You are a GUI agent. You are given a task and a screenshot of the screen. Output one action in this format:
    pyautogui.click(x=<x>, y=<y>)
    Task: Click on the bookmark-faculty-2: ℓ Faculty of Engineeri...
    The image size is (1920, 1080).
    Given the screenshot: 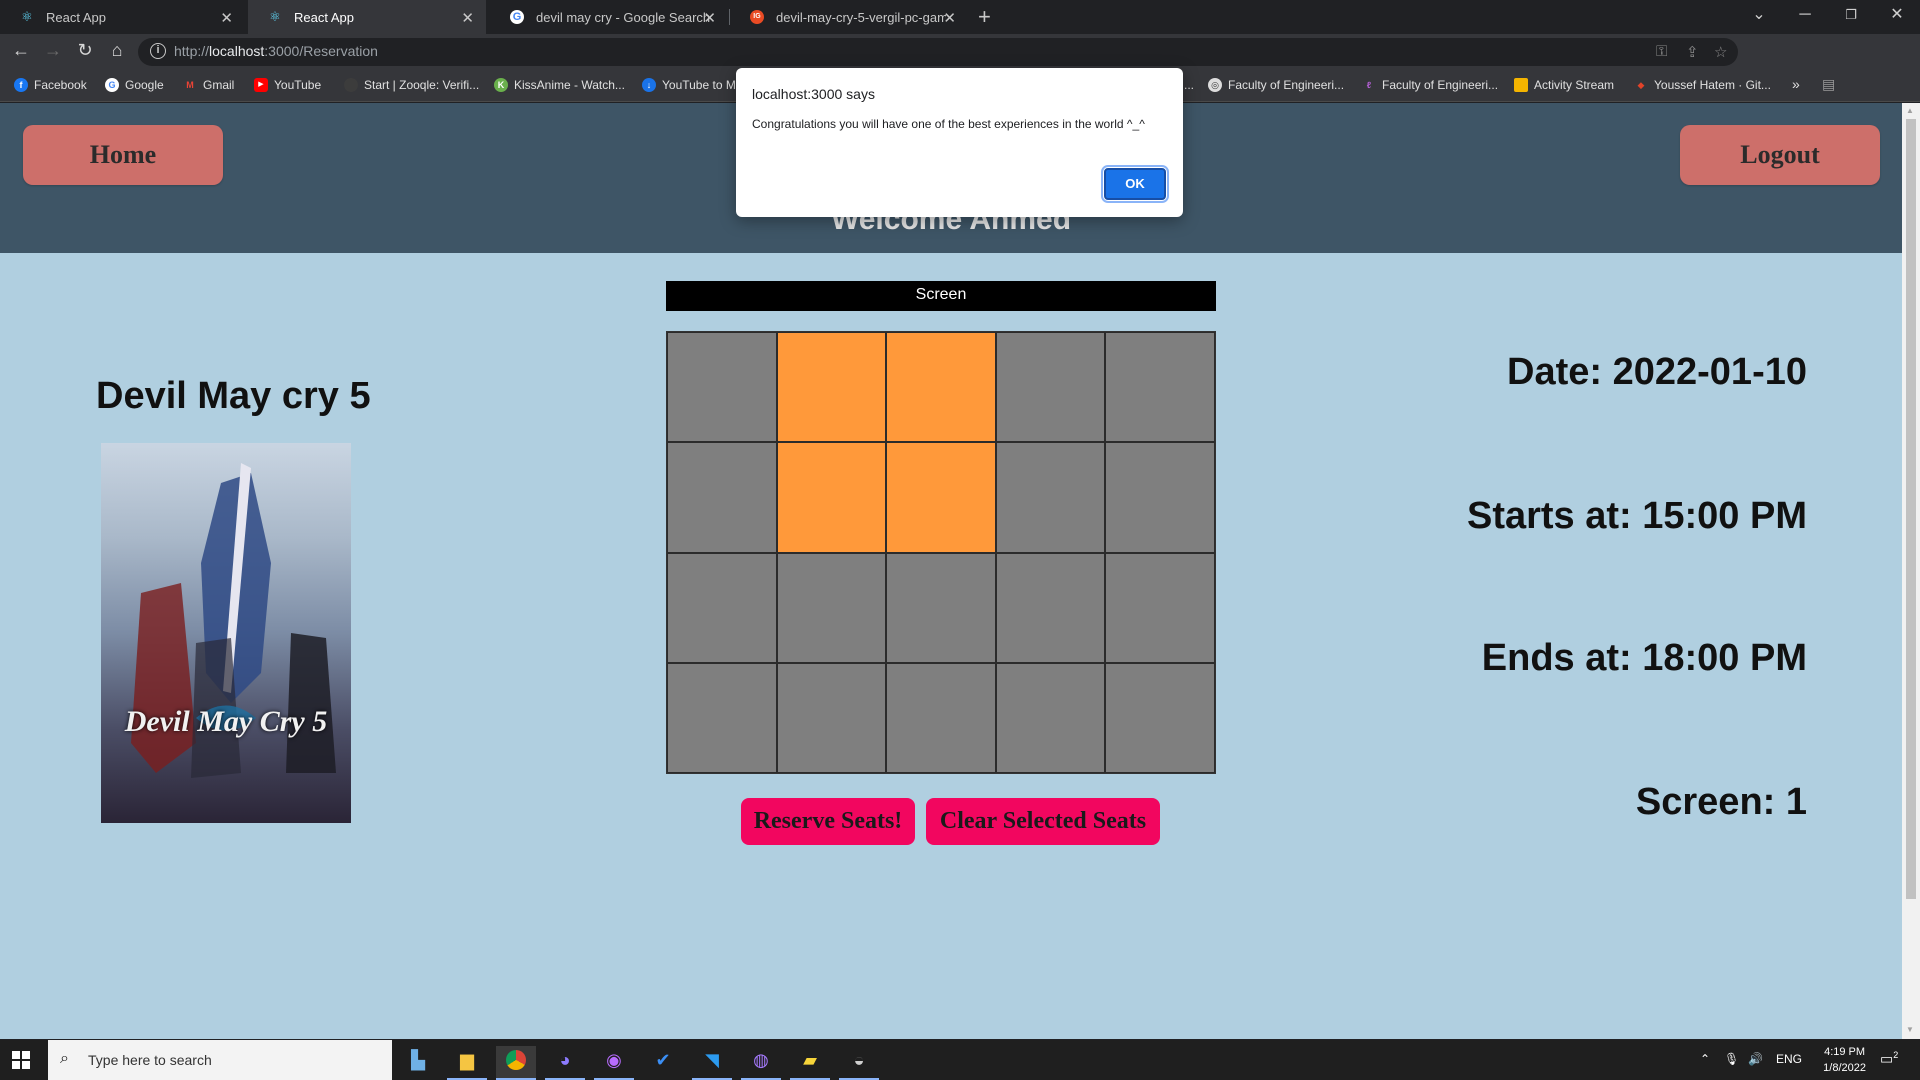 What is the action you would take?
    pyautogui.click(x=1430, y=85)
    